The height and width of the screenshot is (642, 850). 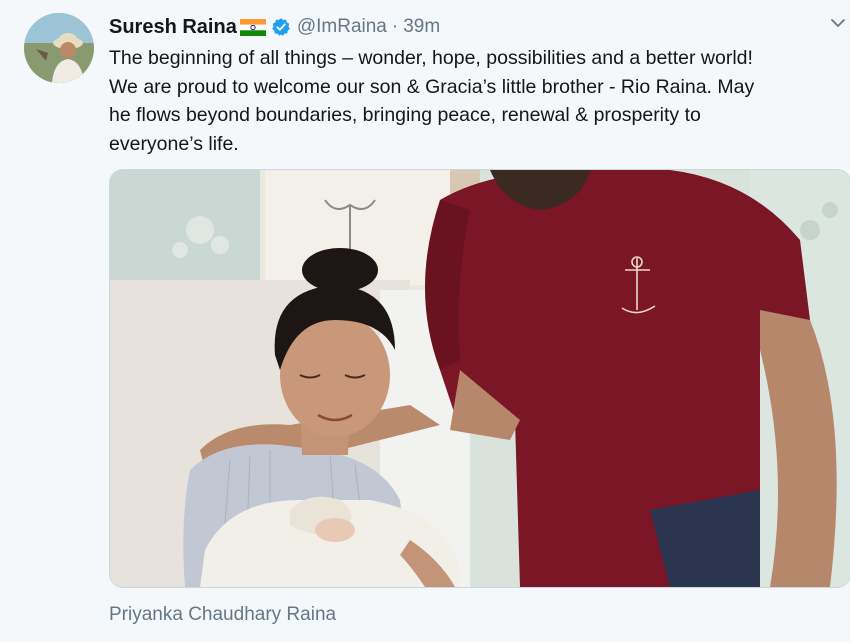 What do you see at coordinates (421, 27) in the screenshot?
I see `tweet-timestamp: 39m` at bounding box center [421, 27].